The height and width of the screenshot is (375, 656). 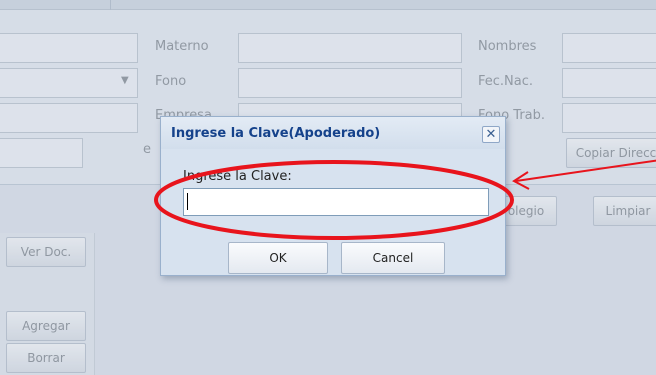 What do you see at coordinates (334, 200) in the screenshot?
I see `highlight-ellipse` at bounding box center [334, 200].